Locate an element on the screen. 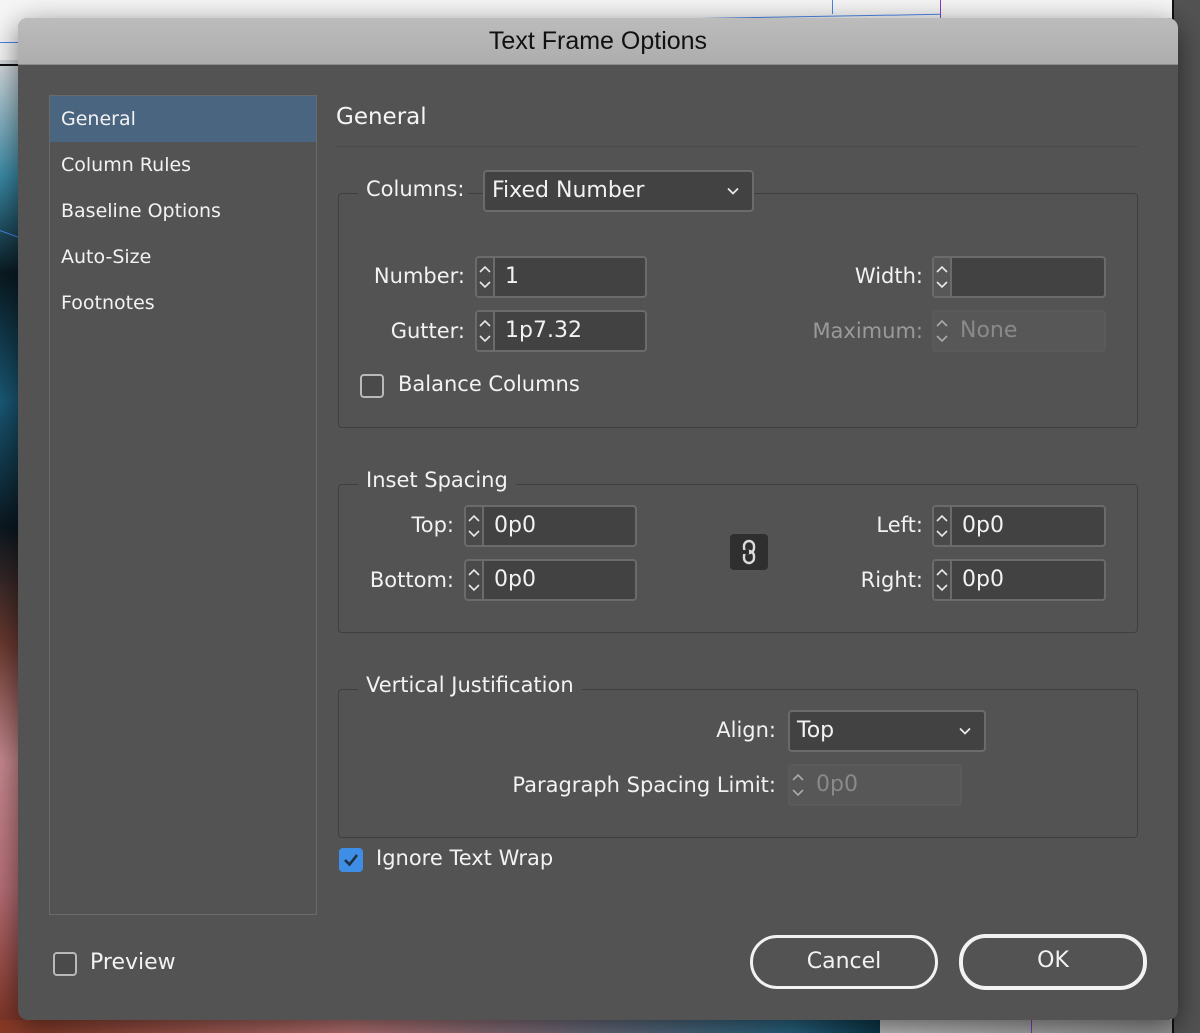  guide-line is located at coordinates (832, 7).